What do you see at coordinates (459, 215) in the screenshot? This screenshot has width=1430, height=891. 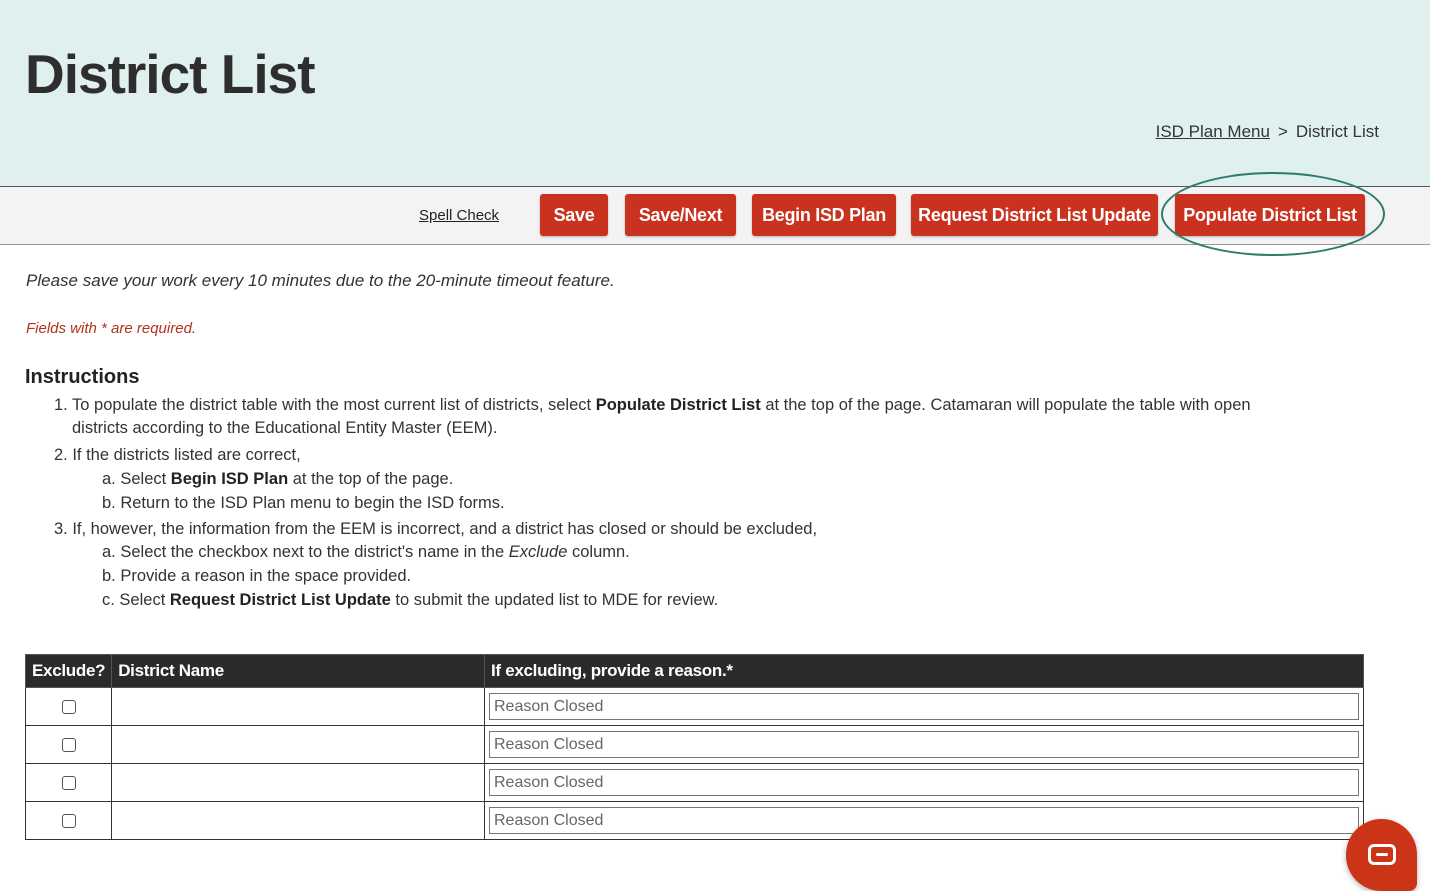 I see `spell-check-link: Spell Check` at bounding box center [459, 215].